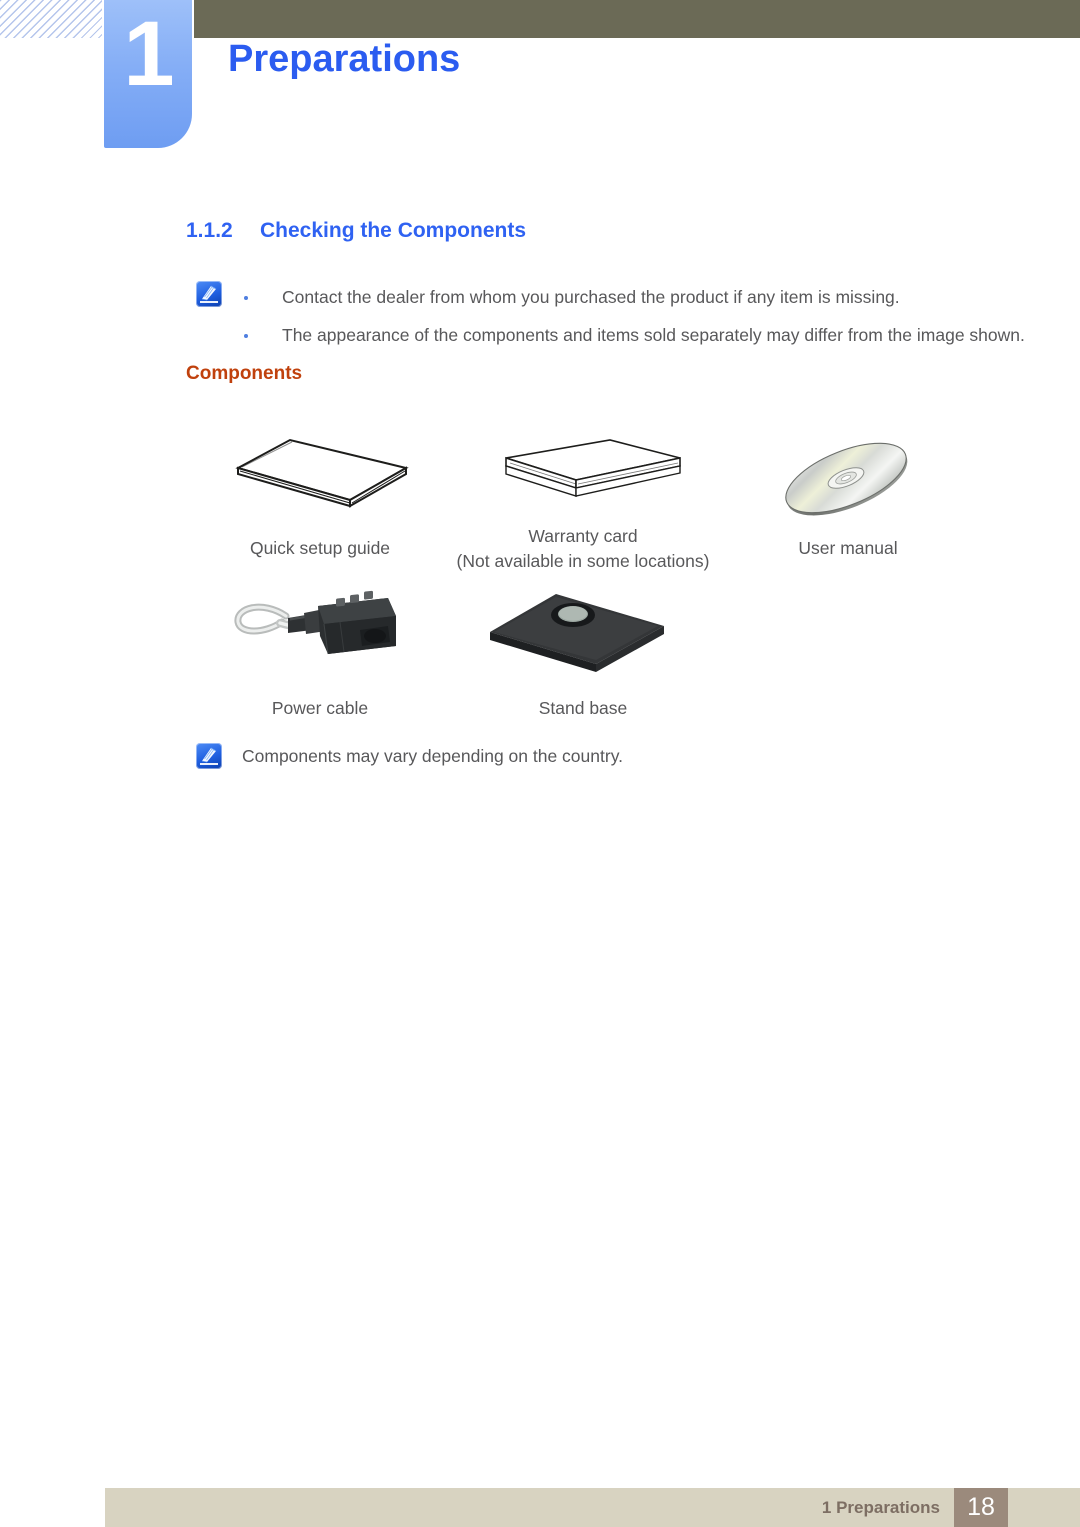  Describe the element at coordinates (593, 468) in the screenshot. I see `card-stack-icon` at that location.